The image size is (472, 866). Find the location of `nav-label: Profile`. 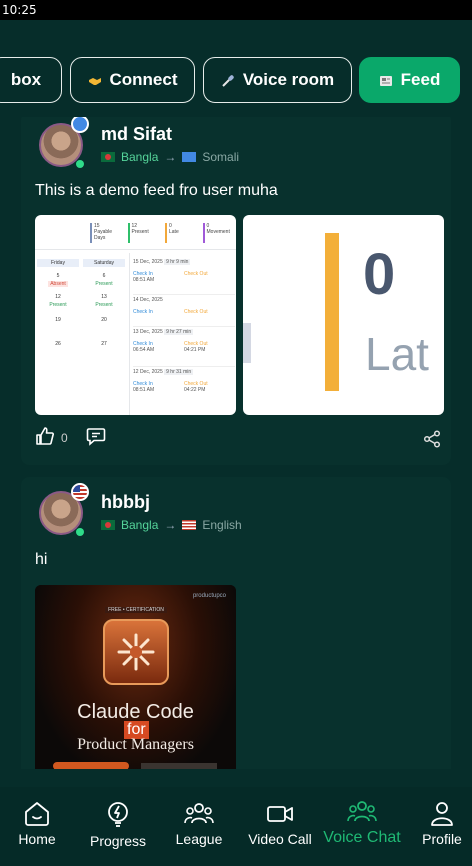

nav-label: Profile is located at coordinates (442, 839).